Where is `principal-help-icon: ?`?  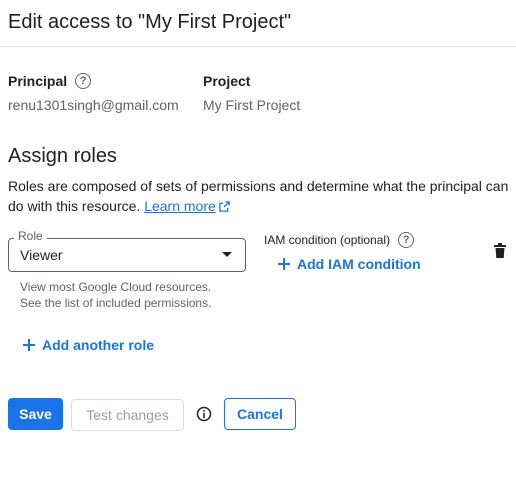 principal-help-icon: ? is located at coordinates (83, 81).